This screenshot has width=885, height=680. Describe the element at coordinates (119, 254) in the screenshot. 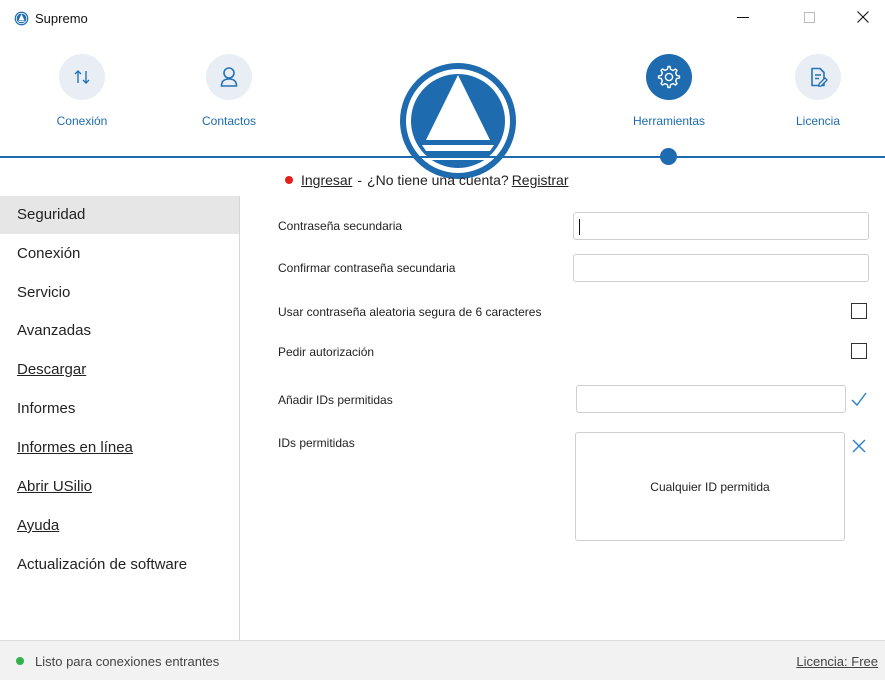

I see `sidebar-item-conexion: Conexión` at that location.